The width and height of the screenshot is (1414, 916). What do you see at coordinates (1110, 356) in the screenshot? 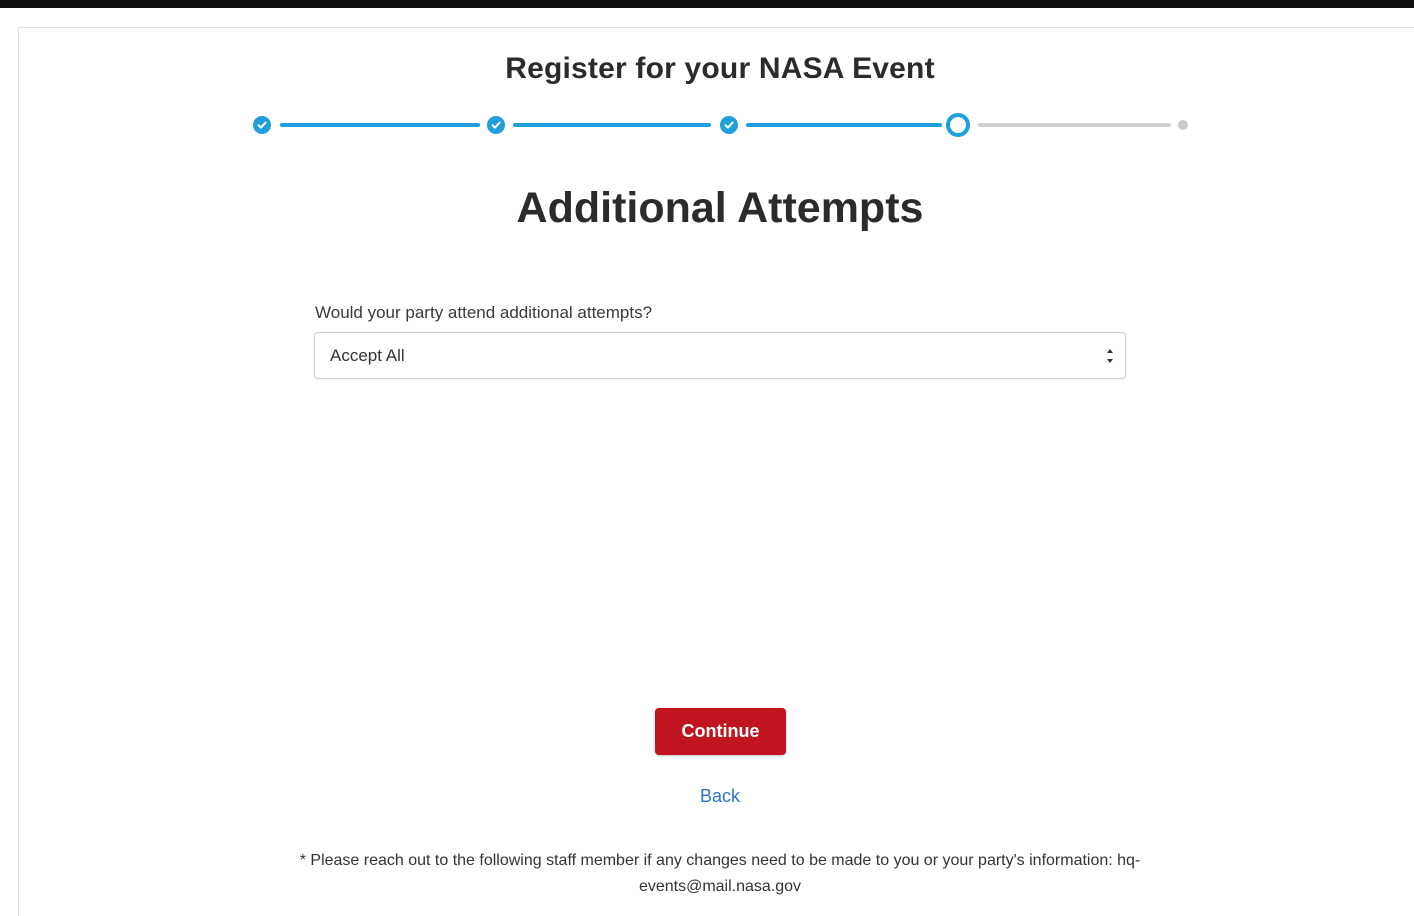
I see `select-arrows-icon` at bounding box center [1110, 356].